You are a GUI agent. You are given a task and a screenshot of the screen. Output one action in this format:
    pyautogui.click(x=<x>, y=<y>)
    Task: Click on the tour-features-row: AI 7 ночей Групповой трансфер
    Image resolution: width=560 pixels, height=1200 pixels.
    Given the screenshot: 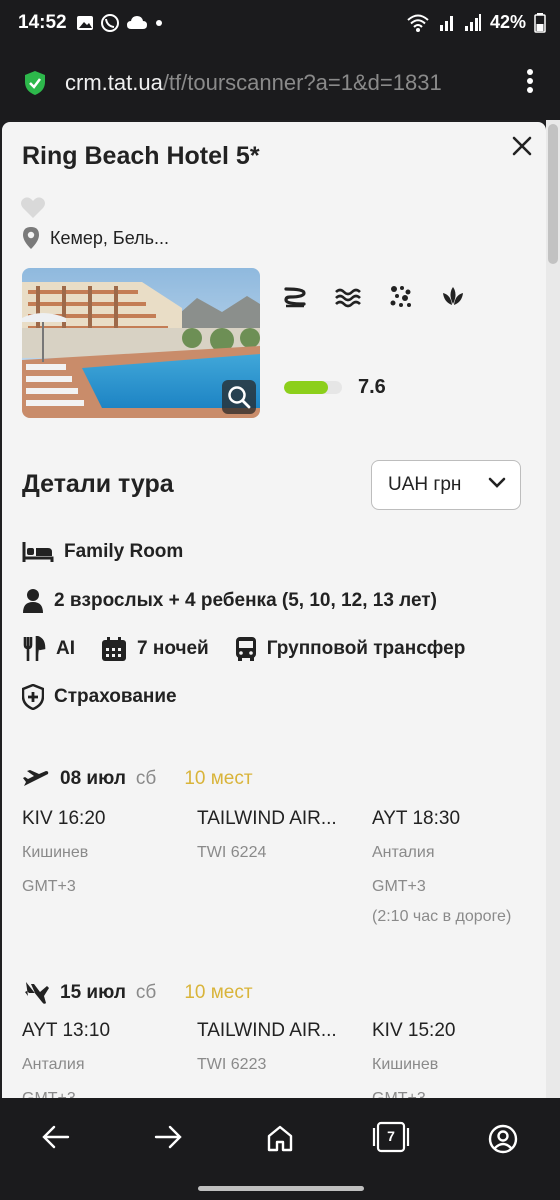 What is the action you would take?
    pyautogui.click(x=243, y=649)
    